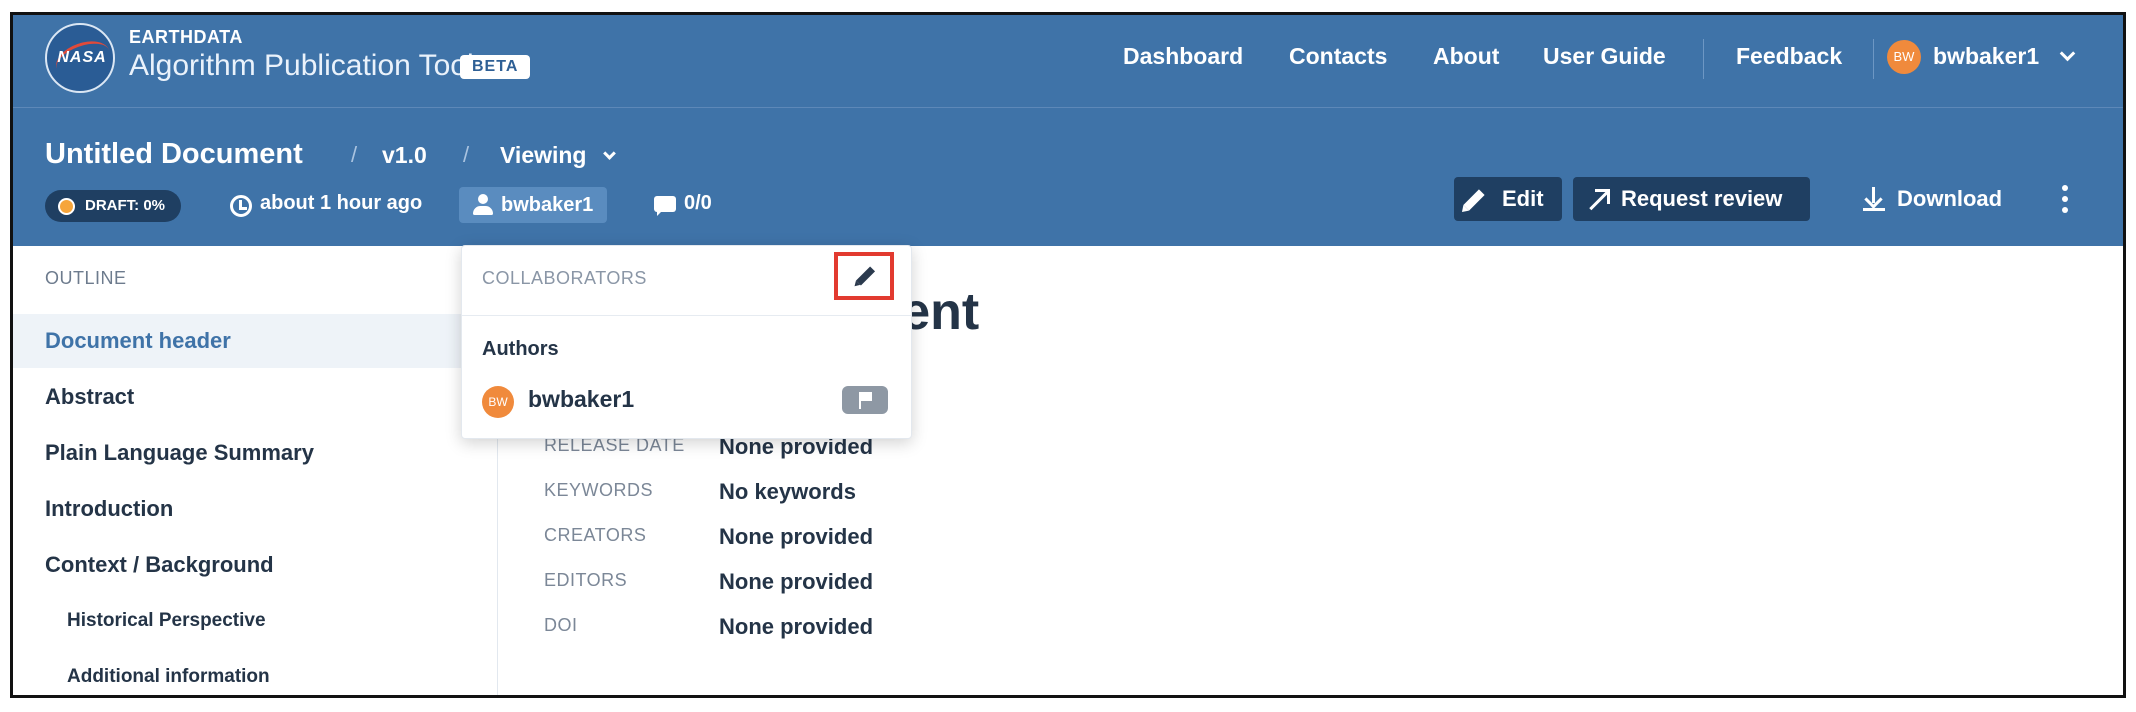 The width and height of the screenshot is (2136, 712). Describe the element at coordinates (686, 315) in the screenshot. I see `popover-divider` at that location.